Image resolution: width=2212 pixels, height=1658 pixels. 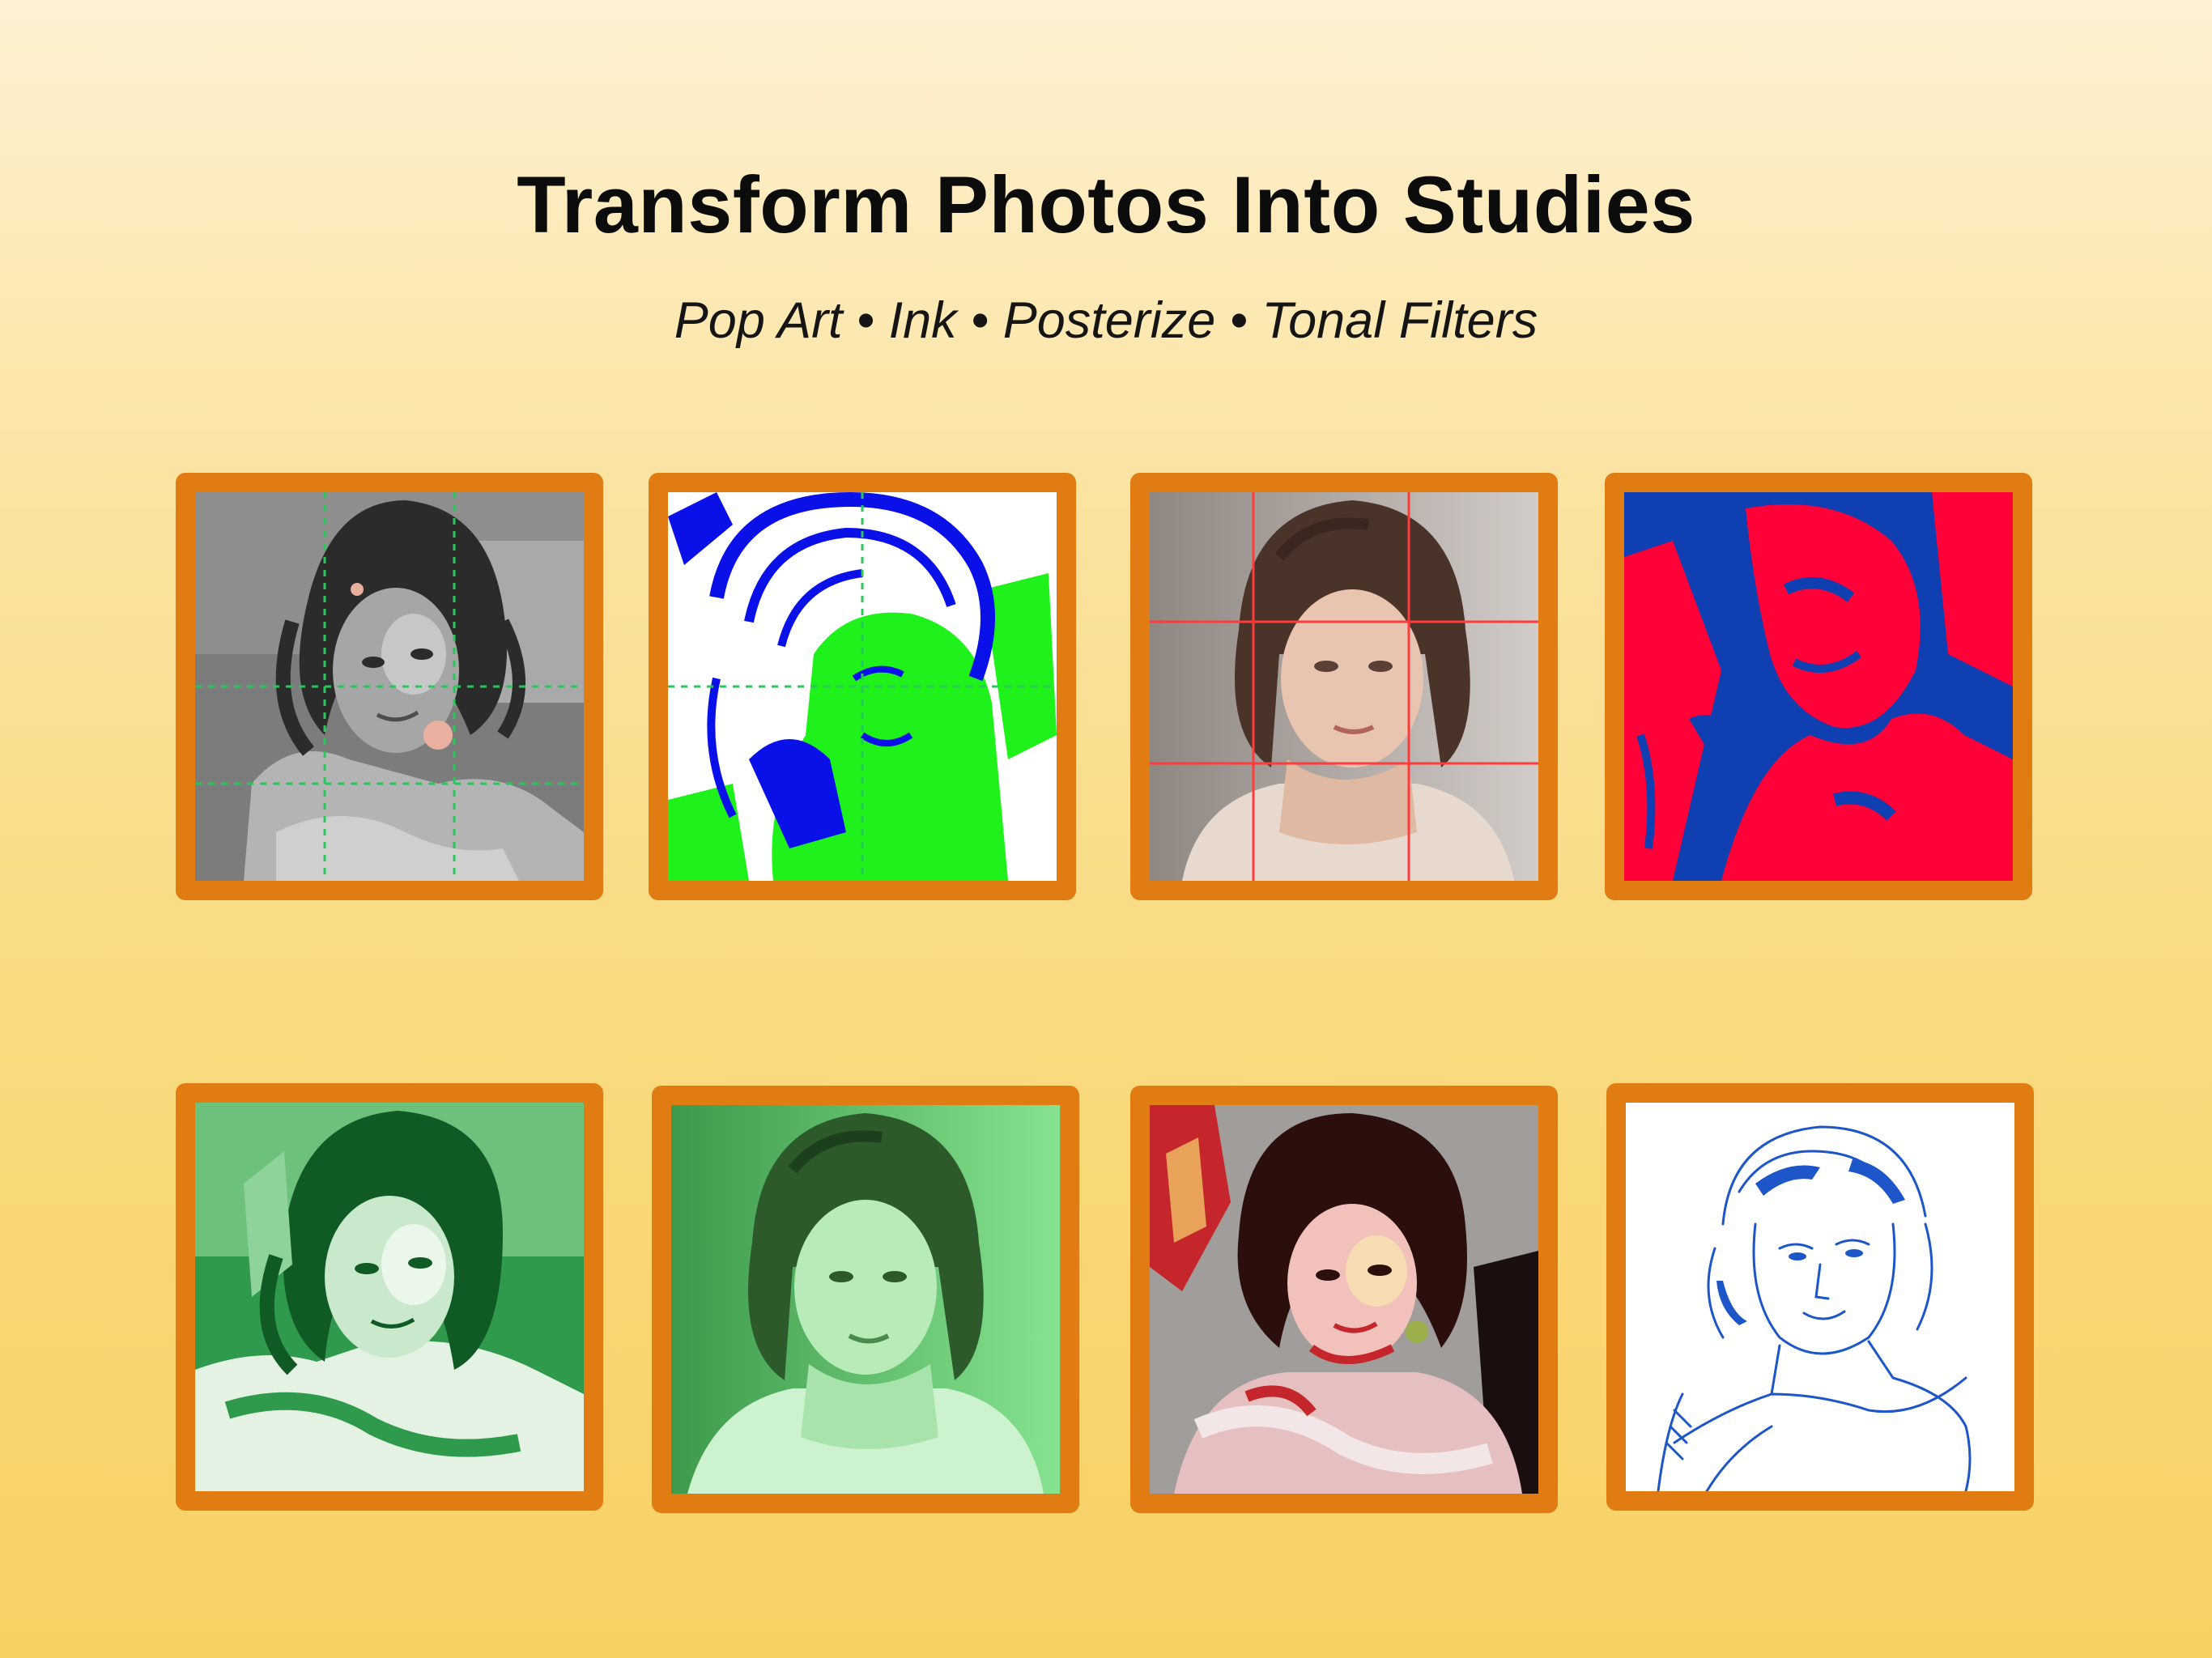 I want to click on multicolor-posterize-image, so click(x=1344, y=1299).